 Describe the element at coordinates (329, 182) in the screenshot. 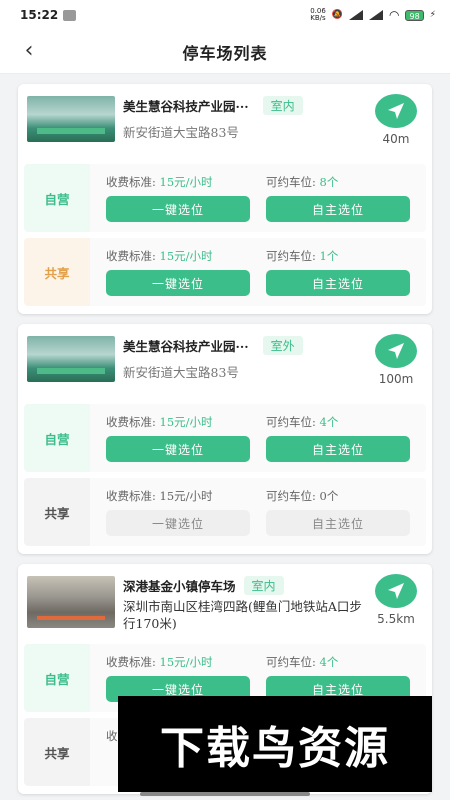

I see `spots-value: 8个` at that location.